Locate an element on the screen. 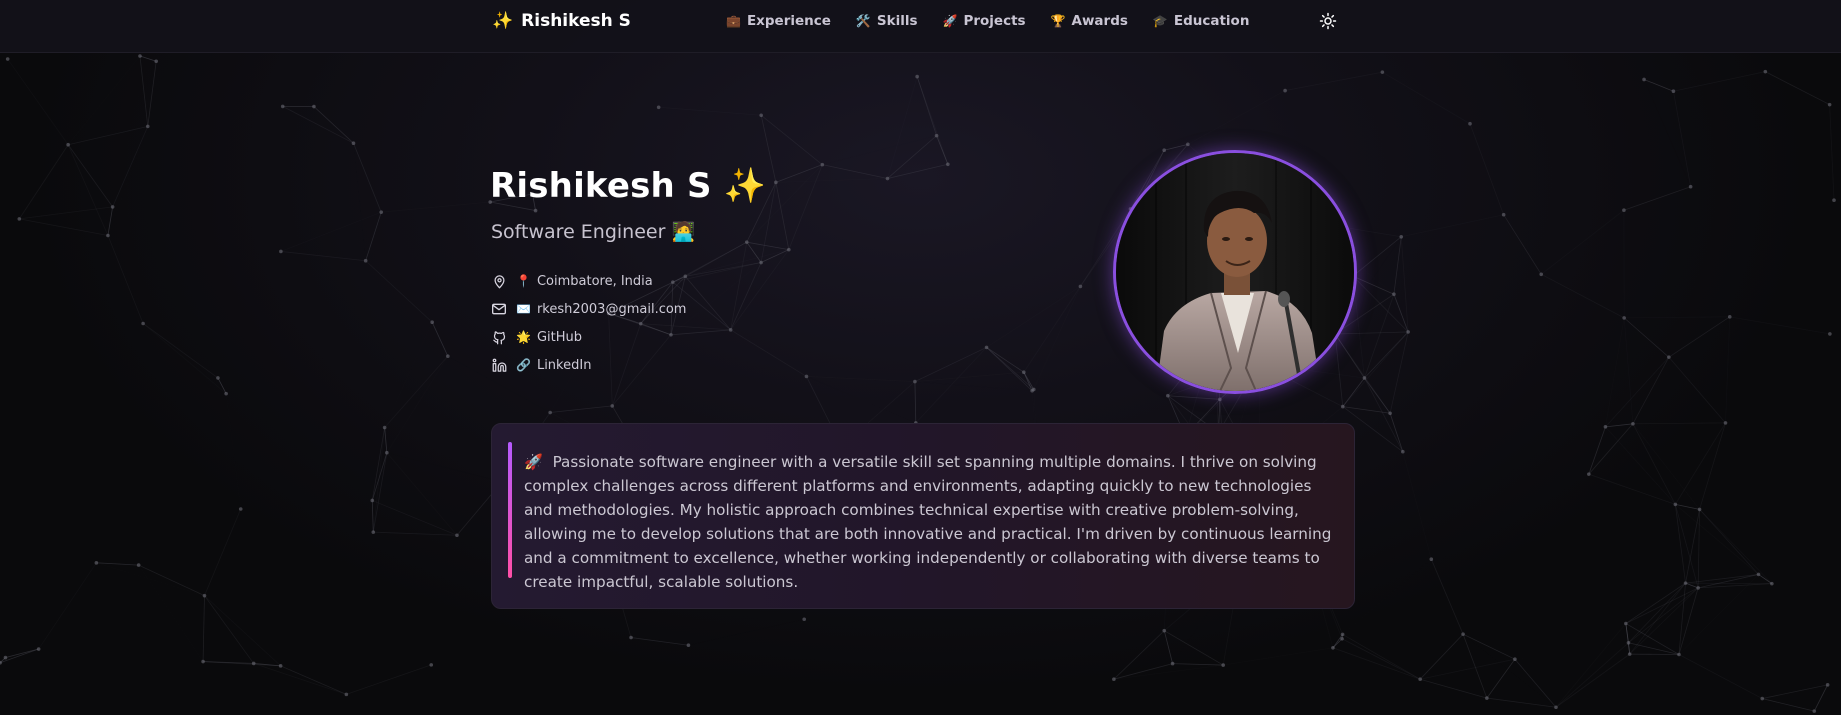  mail-icon is located at coordinates (499, 309).